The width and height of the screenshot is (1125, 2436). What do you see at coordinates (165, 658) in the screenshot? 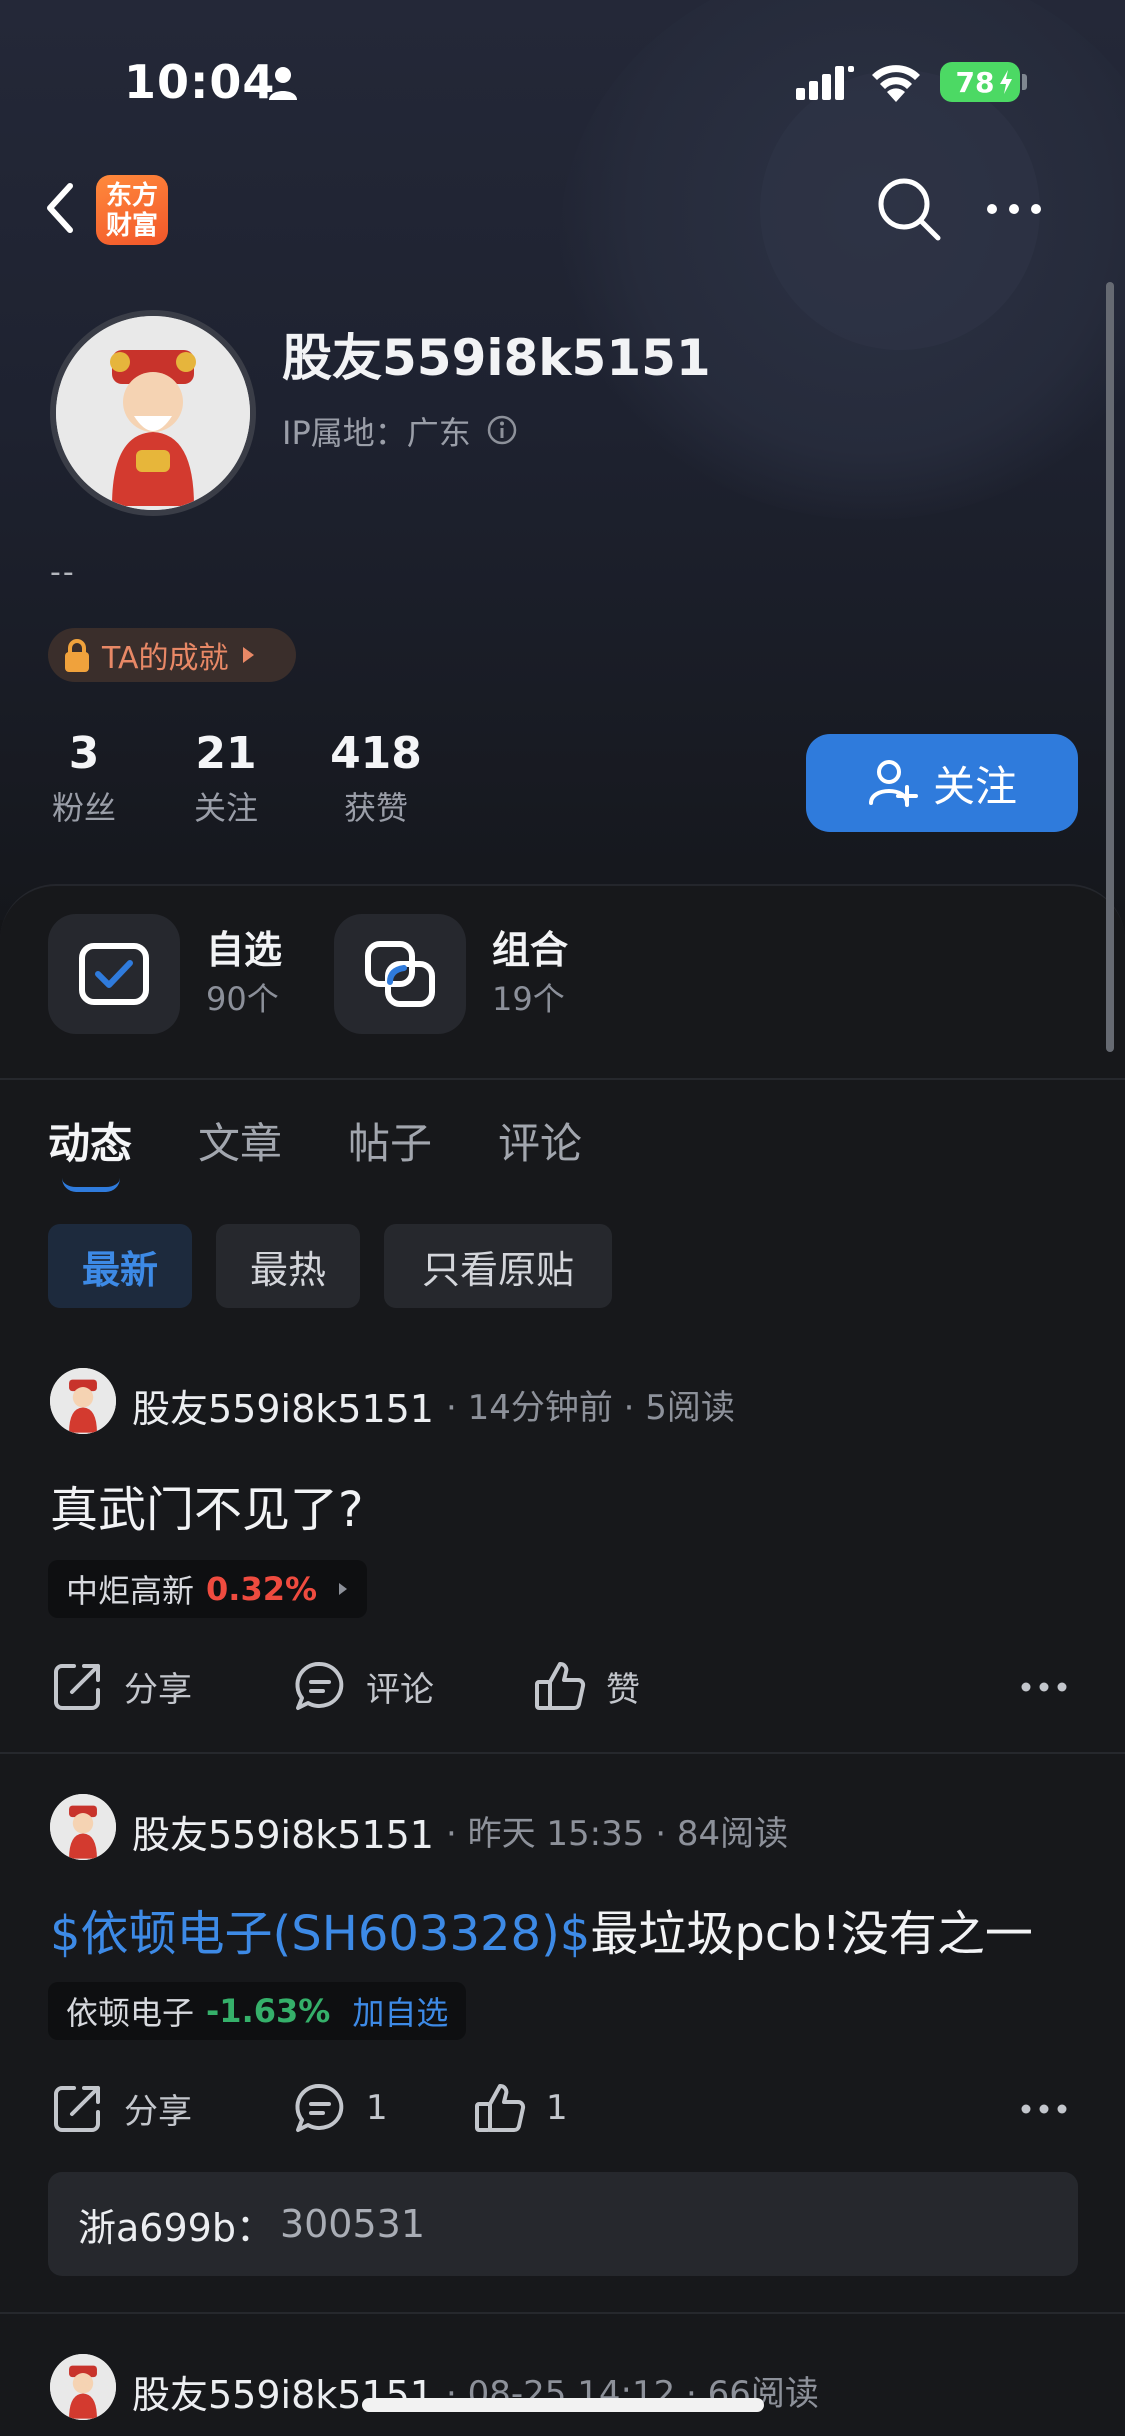
I see `achievement-label: TA的成就` at bounding box center [165, 658].